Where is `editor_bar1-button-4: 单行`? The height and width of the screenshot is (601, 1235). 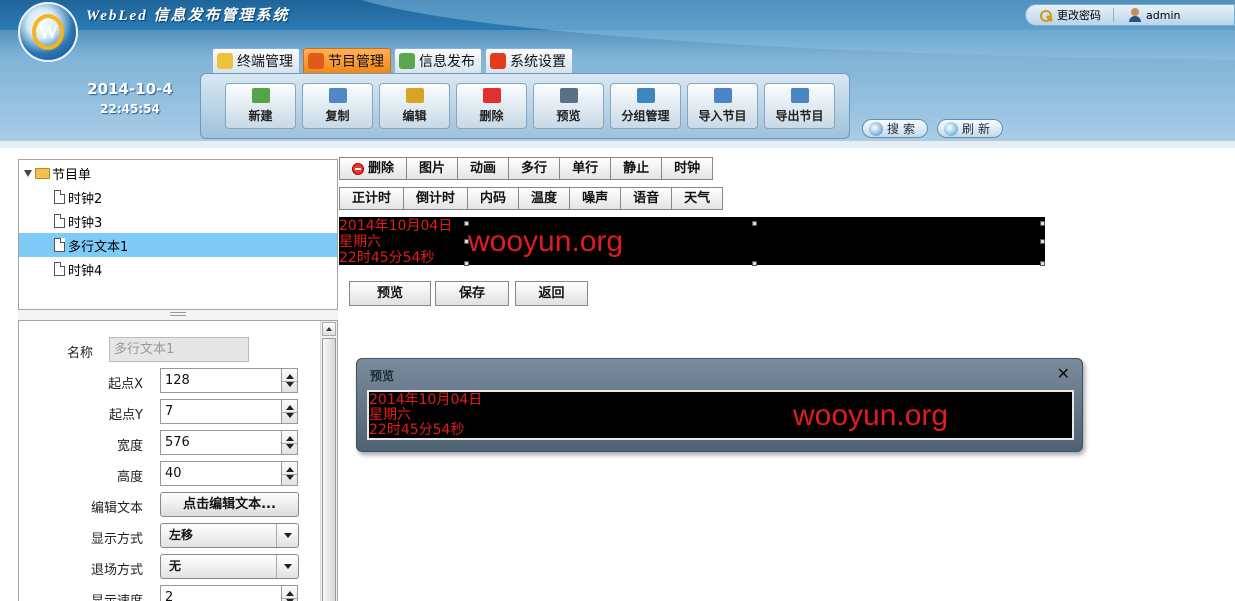 editor_bar1-button-4: 单行 is located at coordinates (585, 168).